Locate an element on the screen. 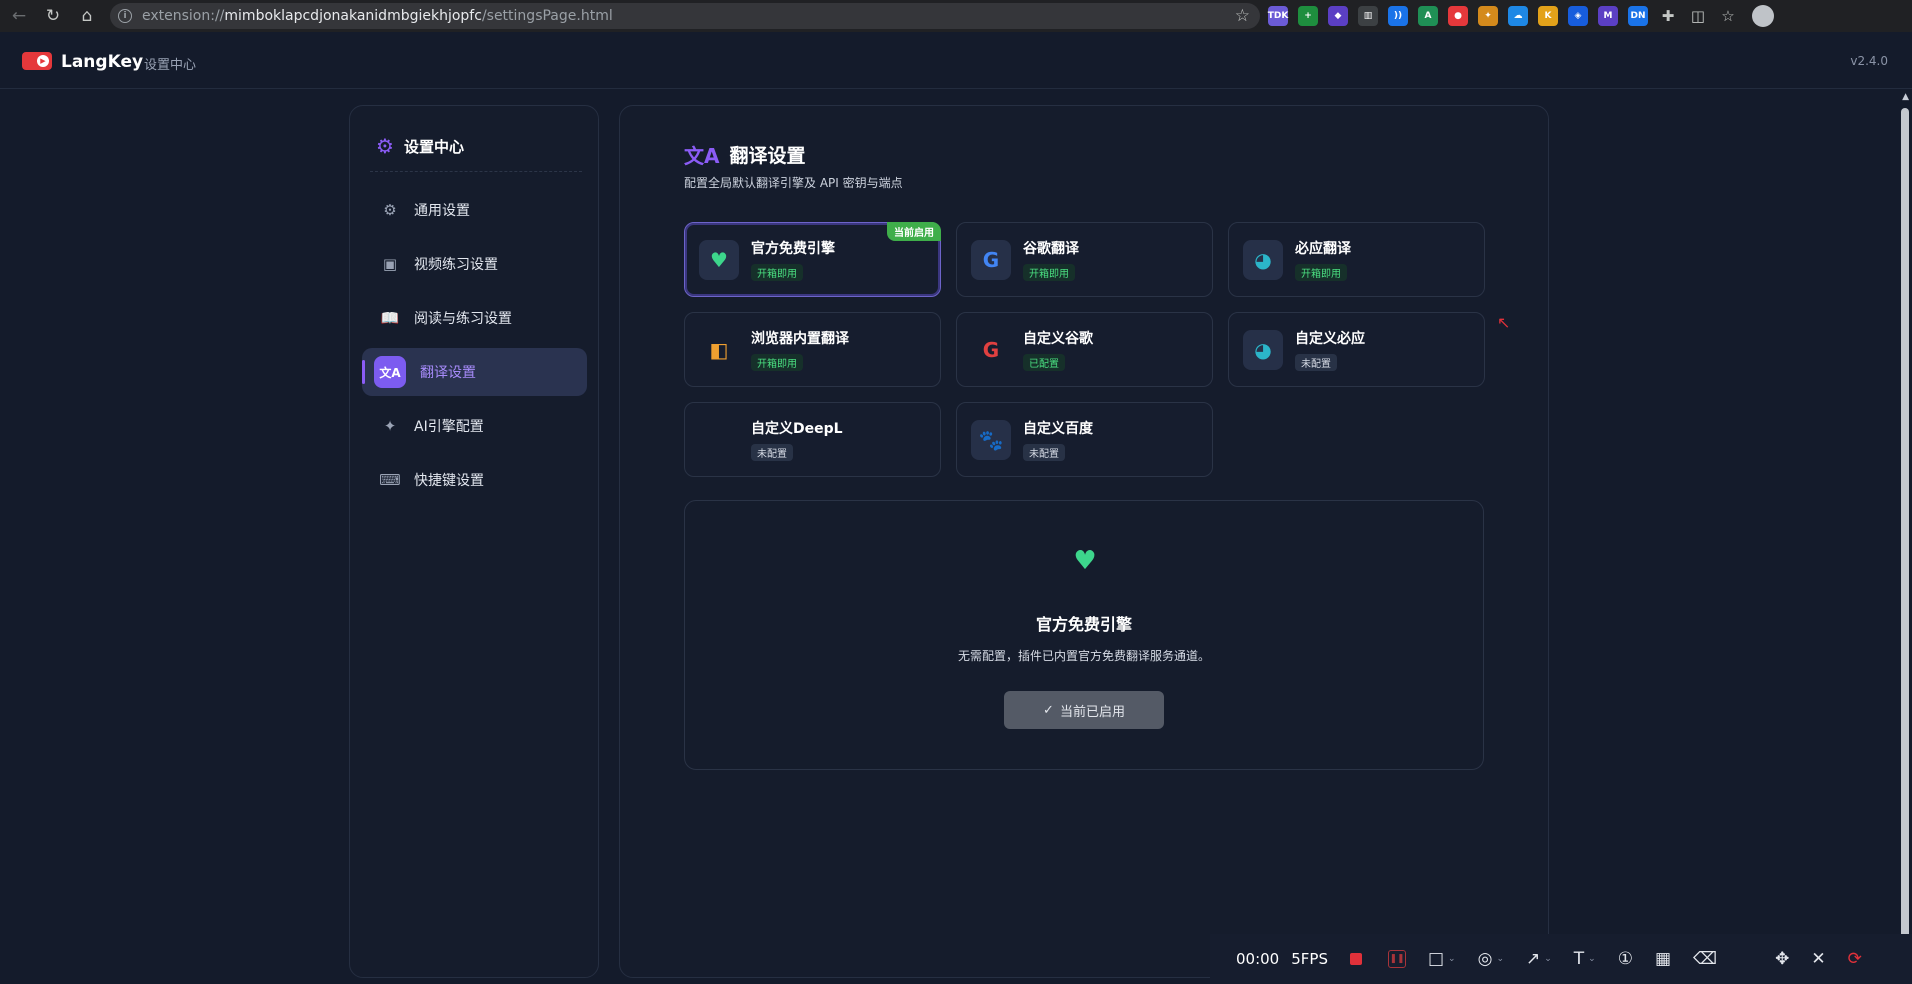 The image size is (1912, 984). text-tool: T ⌄ is located at coordinates (1585, 959).